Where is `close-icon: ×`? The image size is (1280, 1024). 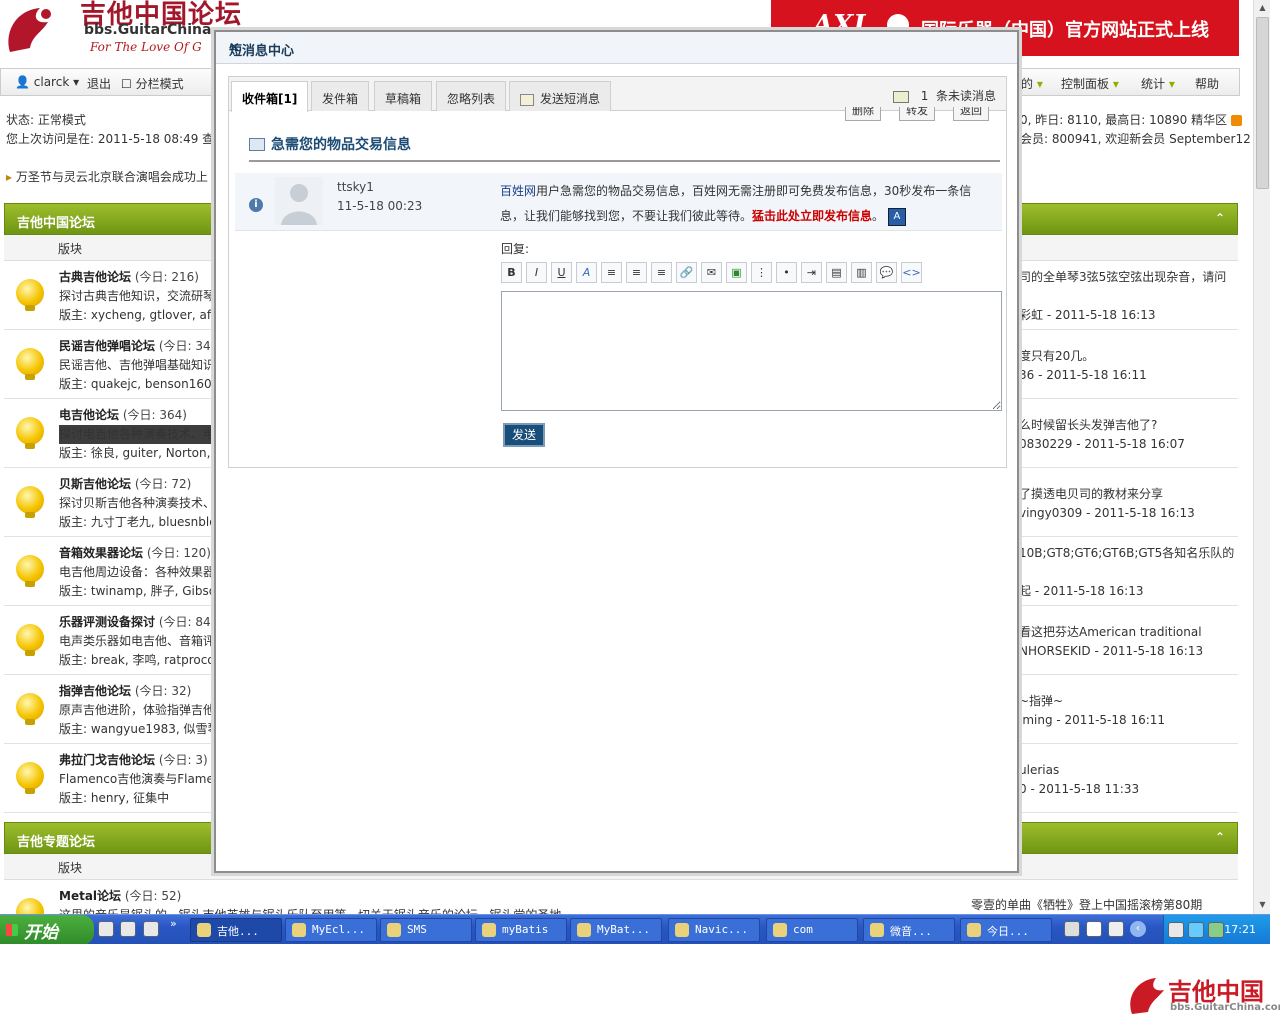 close-icon: × is located at coordinates (615, 47).